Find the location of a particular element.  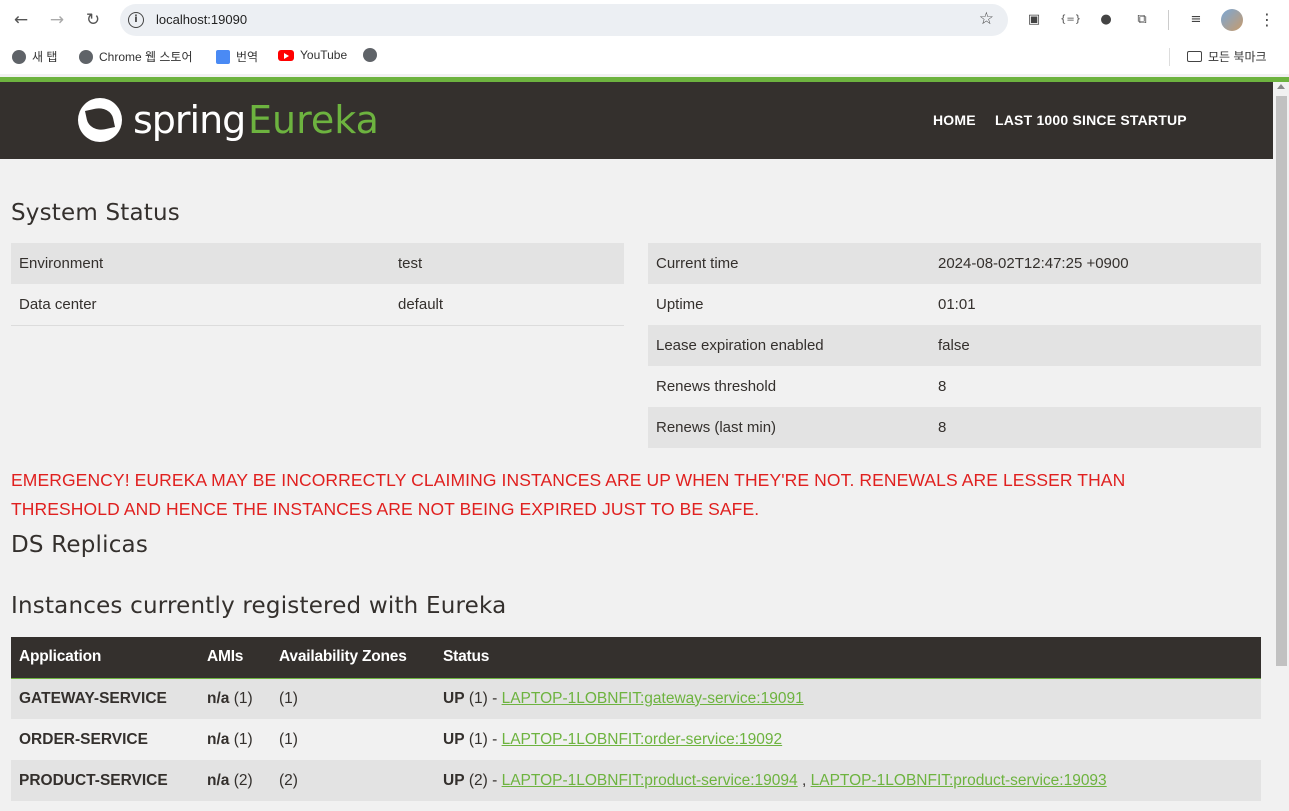

bookmarks-divider is located at coordinates (1169, 57).